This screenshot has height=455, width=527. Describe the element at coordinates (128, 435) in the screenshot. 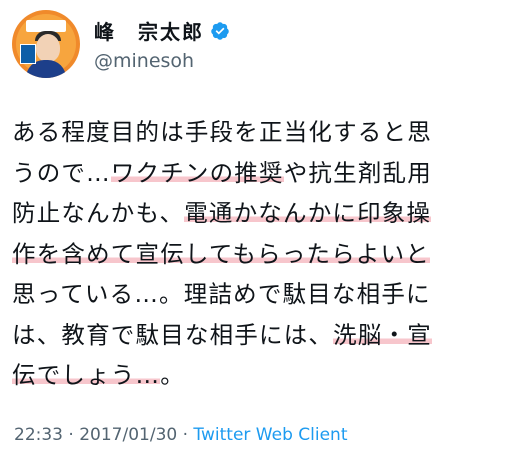

I see `tweet-date: 2017/01/30` at that location.